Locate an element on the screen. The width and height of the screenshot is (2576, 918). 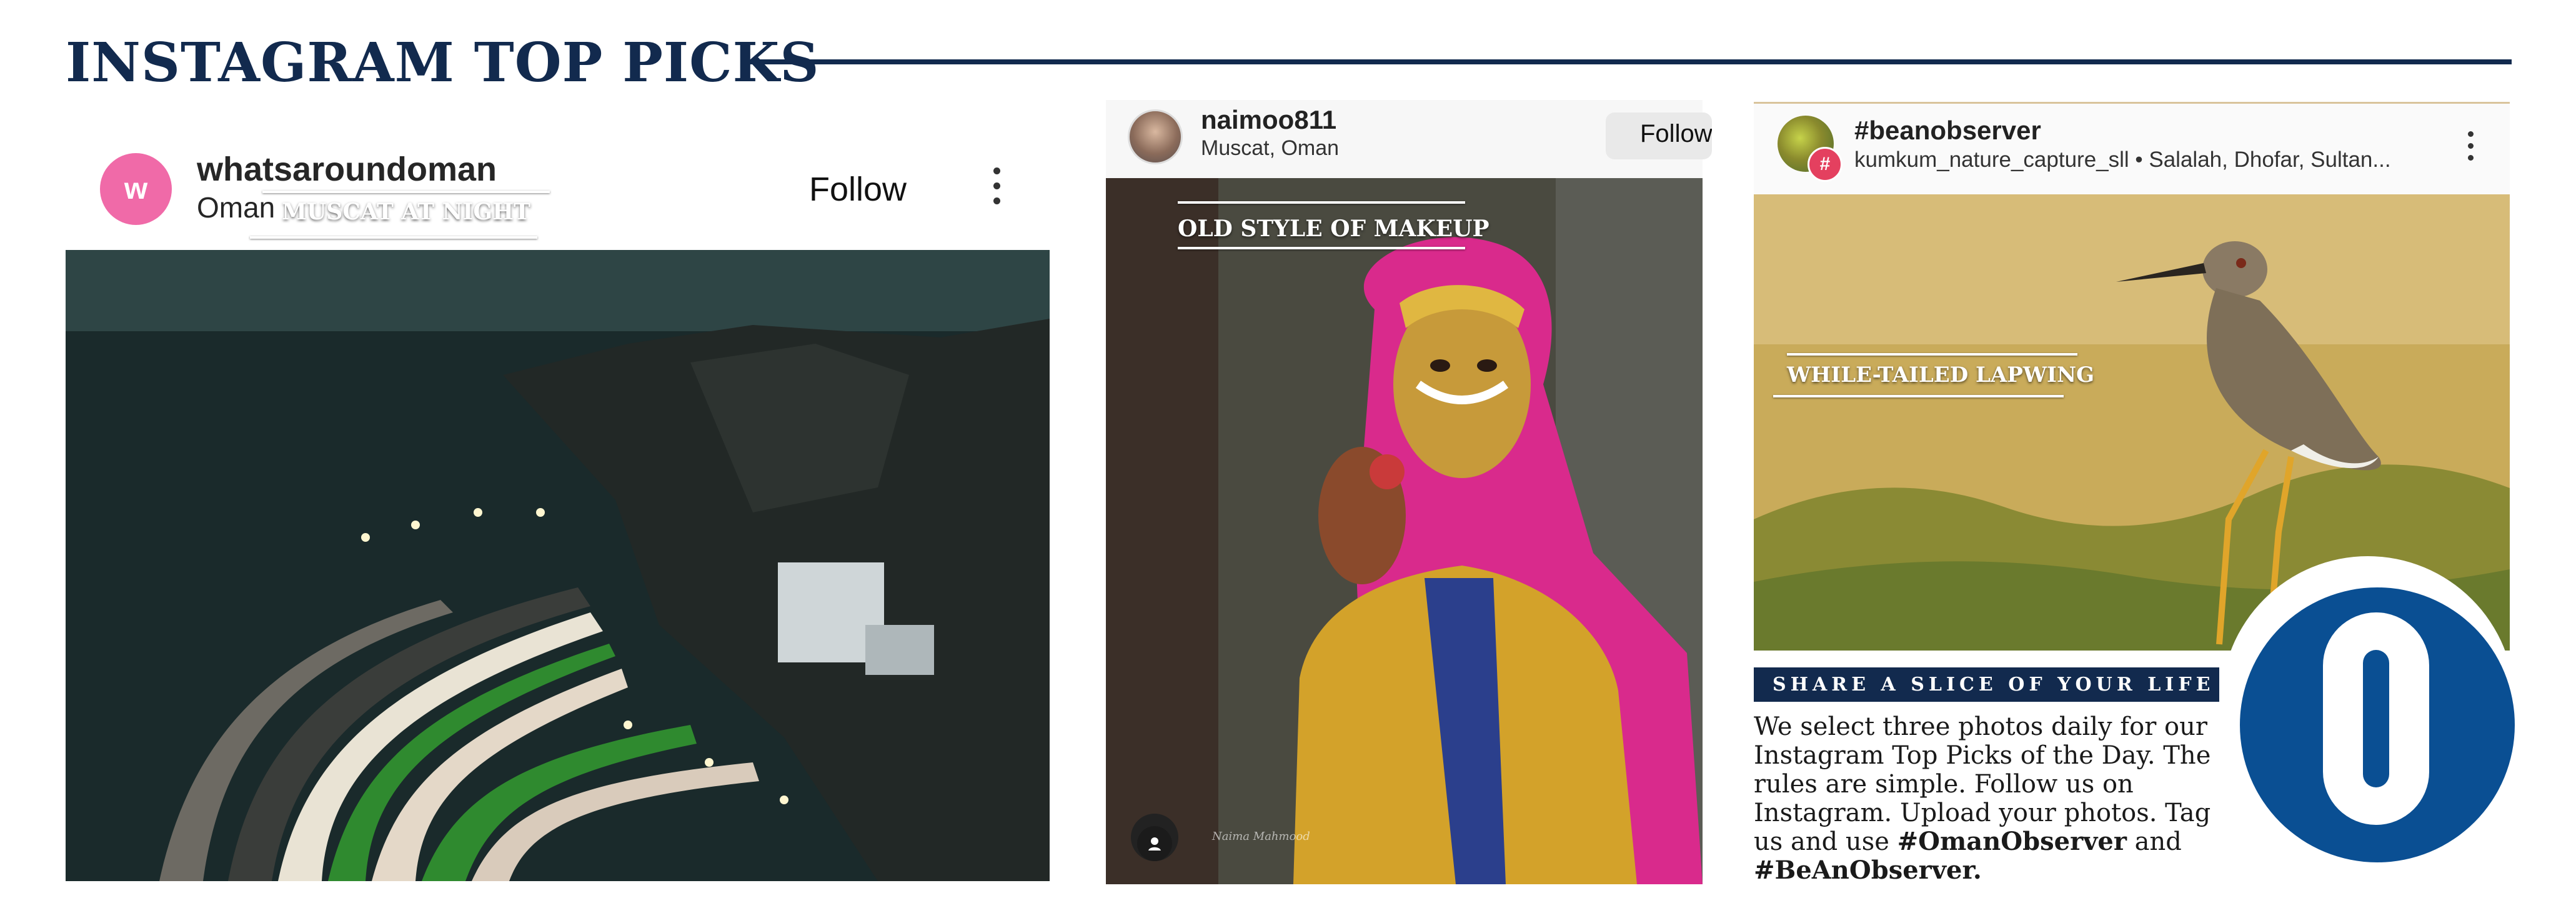
page-title: INSTAGRAM TOP PICKS is located at coordinates (443, 62).